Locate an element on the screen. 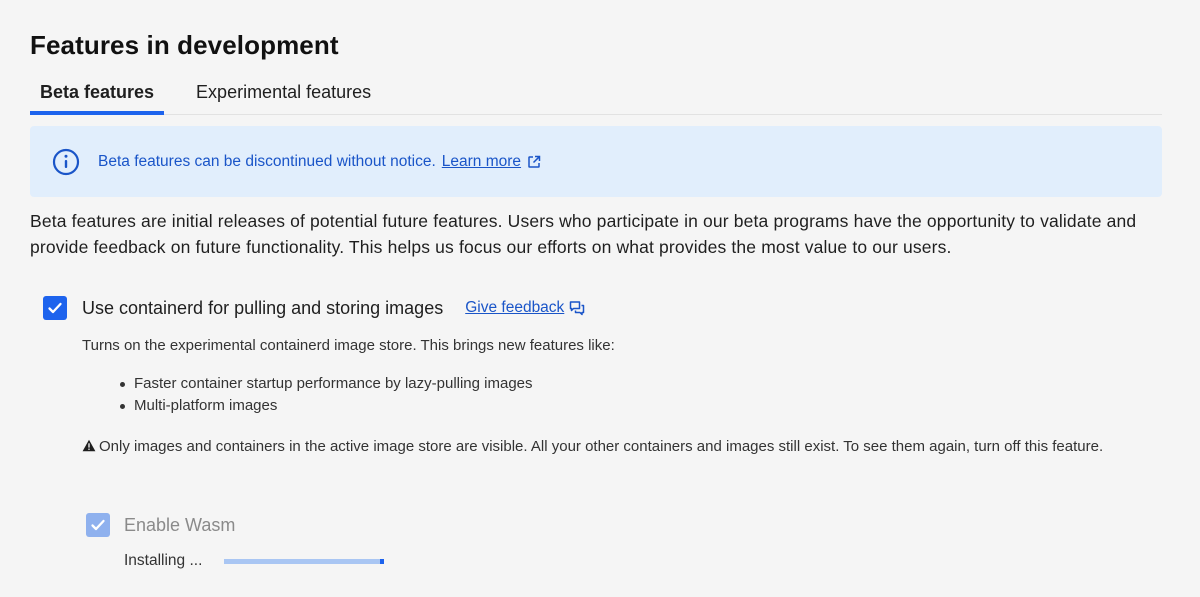 This screenshot has width=1200, height=597. page-title: Features in development is located at coordinates (184, 45).